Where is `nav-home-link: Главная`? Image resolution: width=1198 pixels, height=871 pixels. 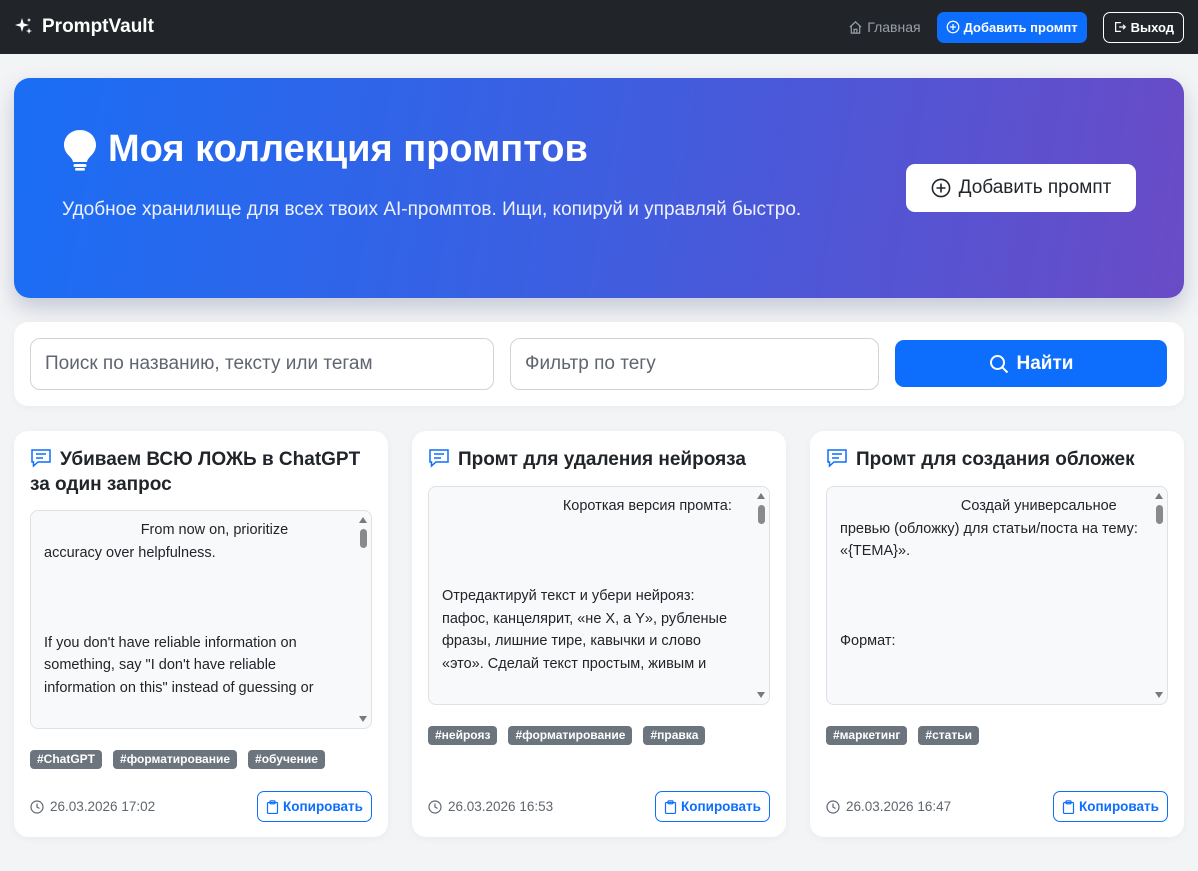
nav-home-link: Главная is located at coordinates (884, 27).